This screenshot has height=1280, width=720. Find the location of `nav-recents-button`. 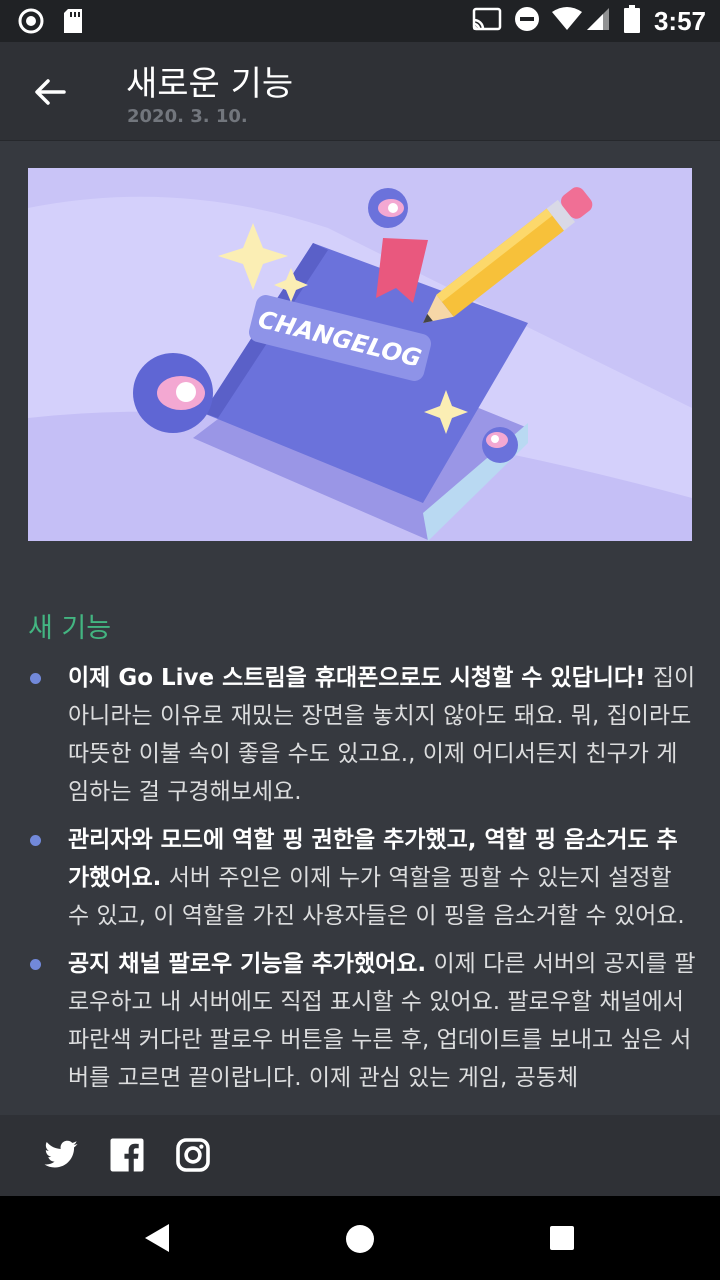

nav-recents-button is located at coordinates (562, 1240).